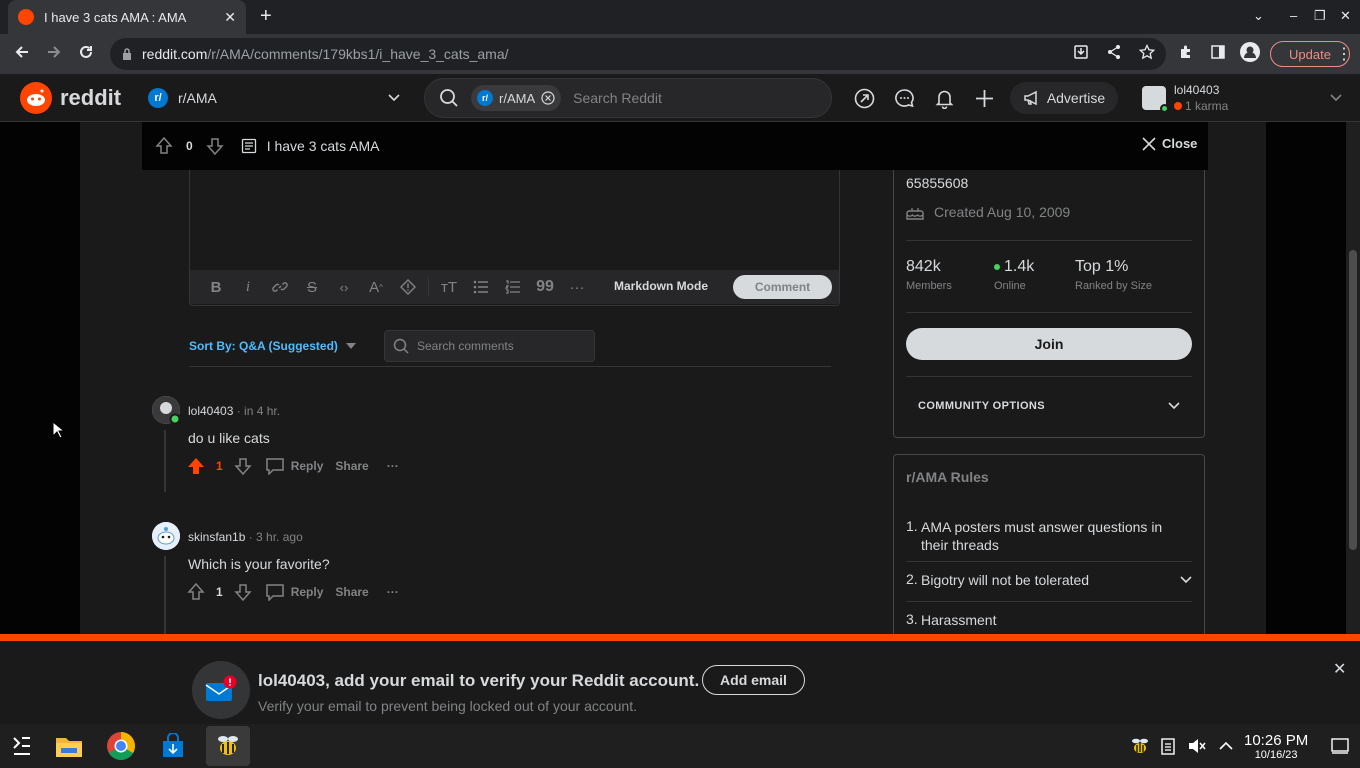 Image resolution: width=1360 pixels, height=768 pixels. What do you see at coordinates (1353, 400) in the screenshot?
I see `scrollbar-thumb` at bounding box center [1353, 400].